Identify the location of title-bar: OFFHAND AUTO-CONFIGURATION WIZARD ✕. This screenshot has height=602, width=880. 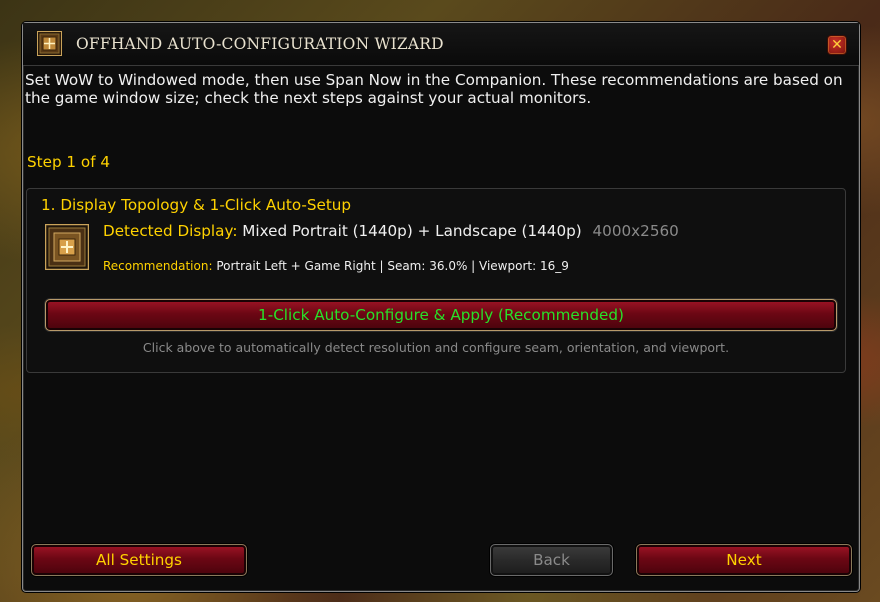
(441, 44).